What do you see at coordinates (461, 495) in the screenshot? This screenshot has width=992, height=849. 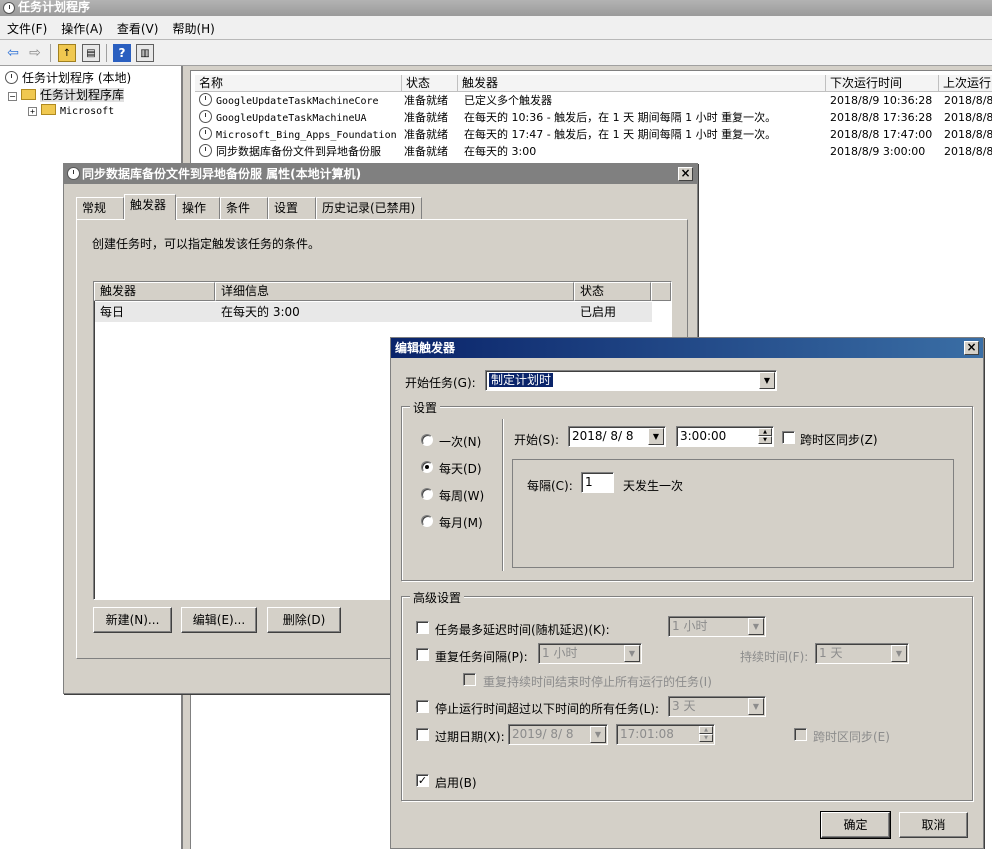 I see `radio-weekly-label: 每周(W)` at bounding box center [461, 495].